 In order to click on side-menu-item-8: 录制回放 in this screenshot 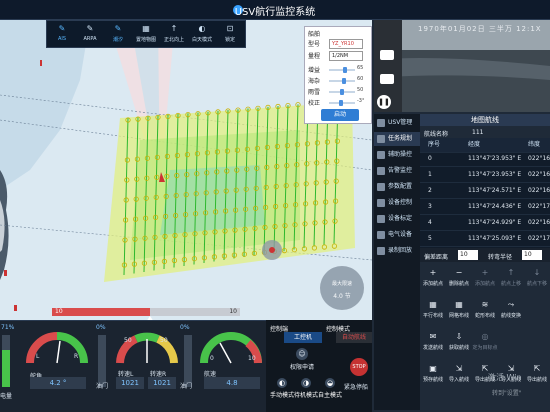, I will do `click(397, 251)`.